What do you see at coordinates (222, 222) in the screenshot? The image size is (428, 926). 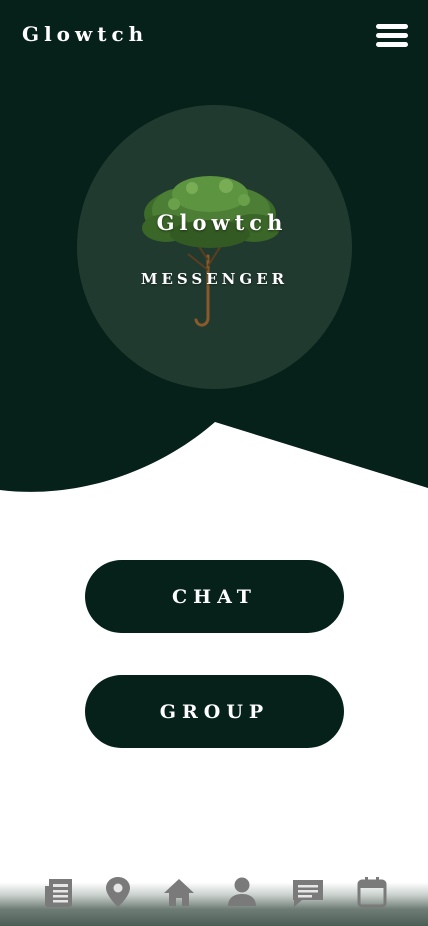 I see `logo-title: Glowtch` at bounding box center [222, 222].